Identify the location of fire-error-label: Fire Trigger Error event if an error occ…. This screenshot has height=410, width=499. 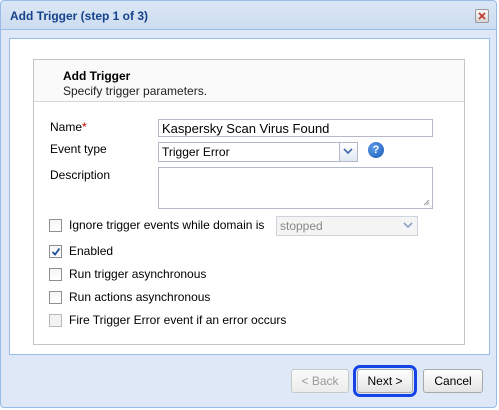
(178, 320).